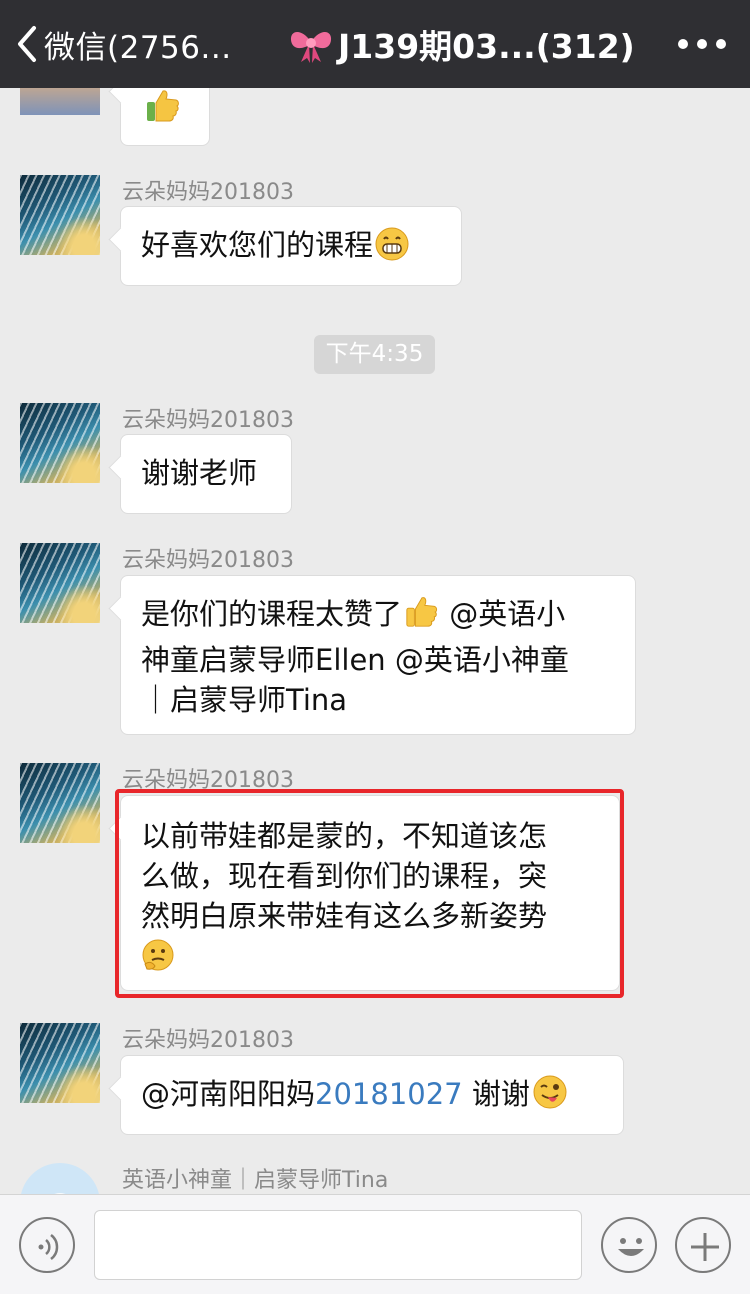  I want to click on message-line: 然明白原来带娃有这么多新姿势, so click(344, 916).